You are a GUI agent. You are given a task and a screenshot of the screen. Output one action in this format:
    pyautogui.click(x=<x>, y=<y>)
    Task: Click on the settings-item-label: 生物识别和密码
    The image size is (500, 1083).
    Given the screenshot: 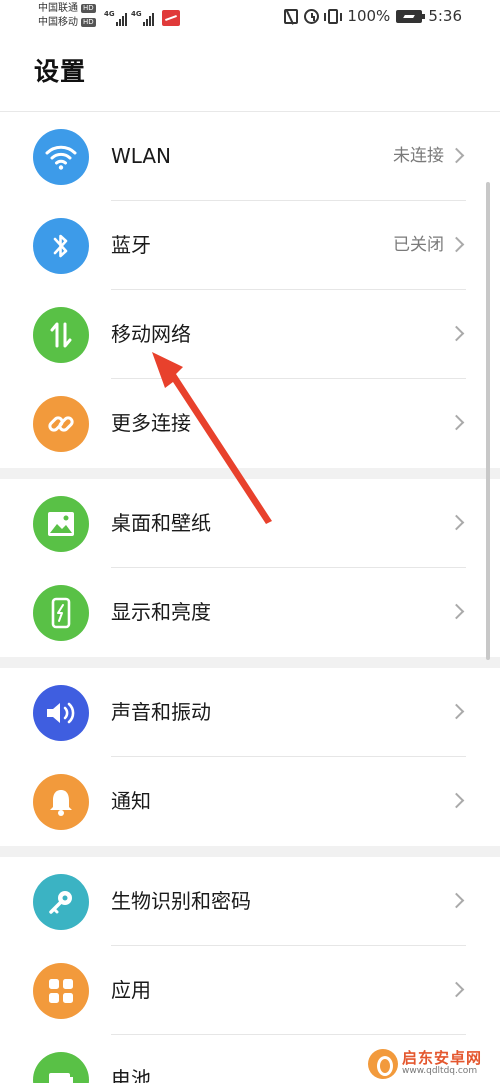 What is the action you would take?
    pyautogui.click(x=181, y=901)
    